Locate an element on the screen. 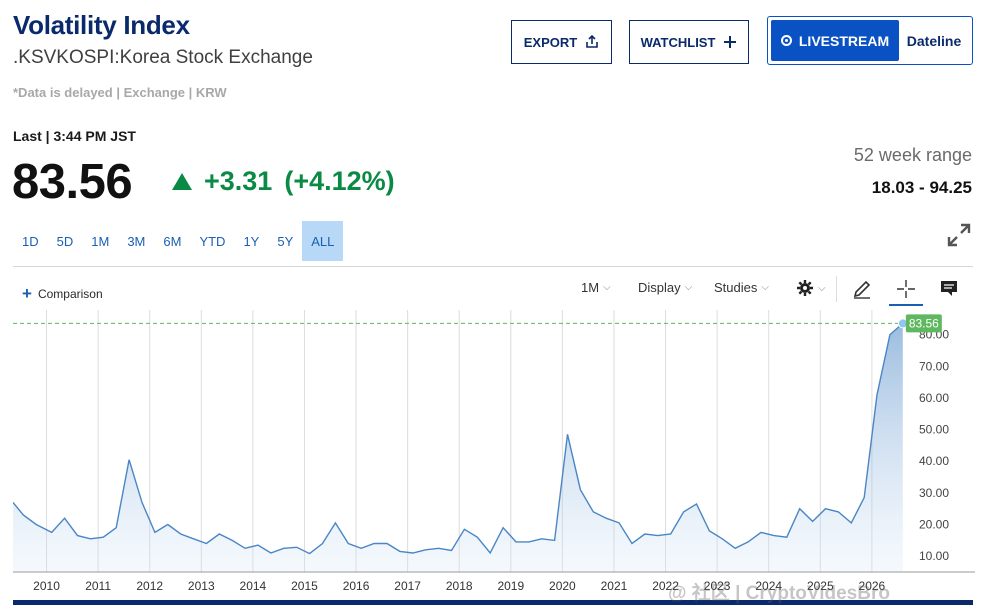  y-tick-label: 70.00 is located at coordinates (934, 366).